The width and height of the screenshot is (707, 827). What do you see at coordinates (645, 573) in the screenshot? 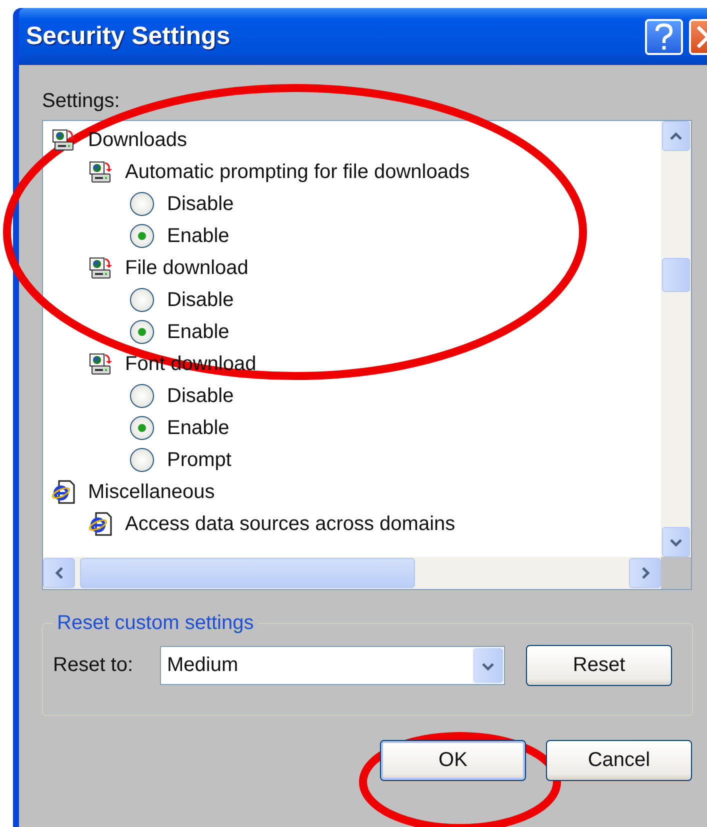
I see `scroll-right-button` at bounding box center [645, 573].